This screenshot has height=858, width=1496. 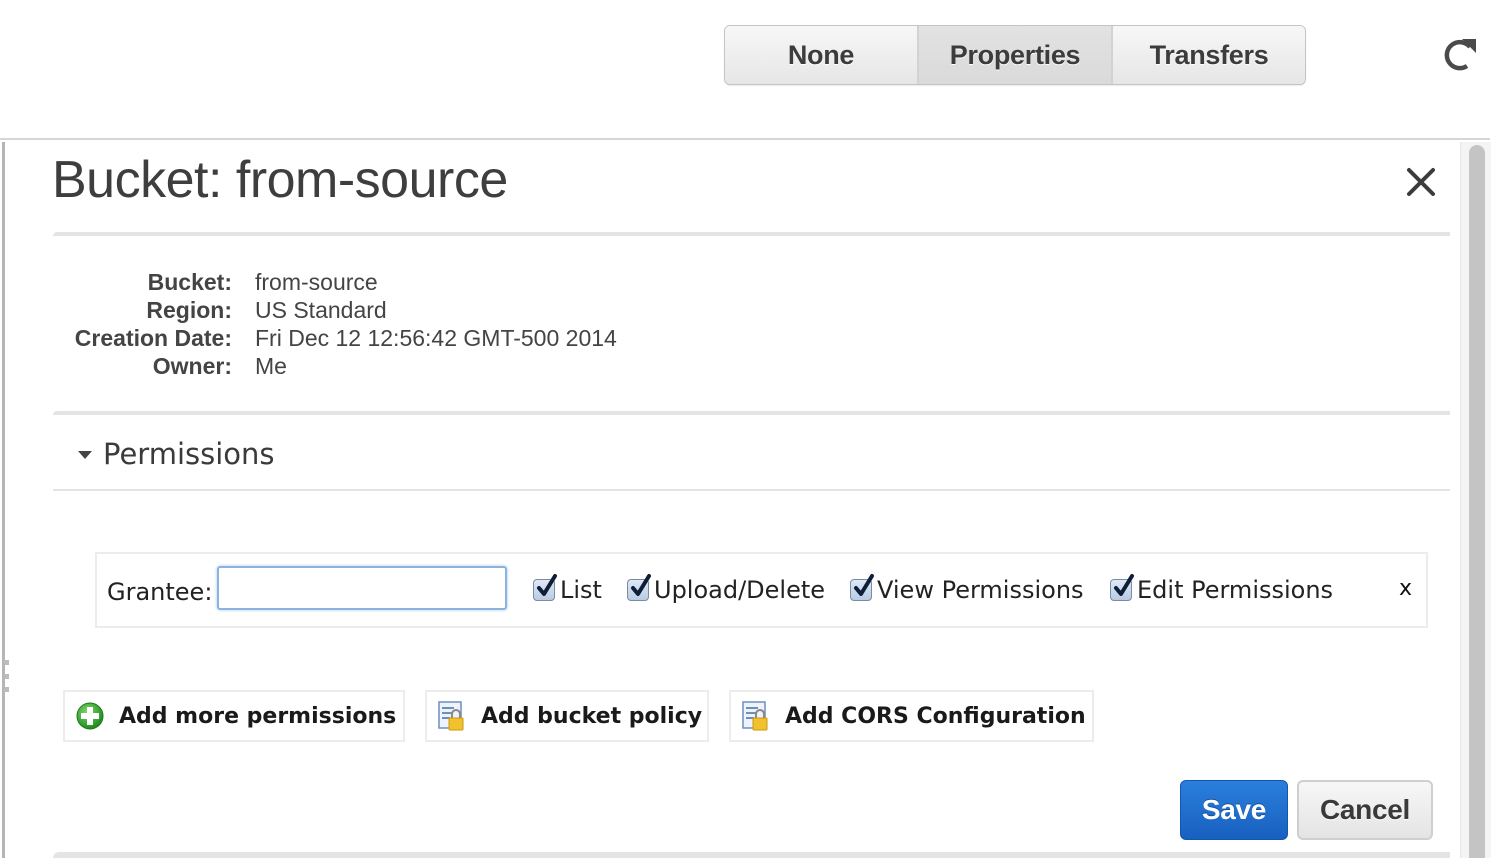 I want to click on checkbox-edit-permissions: Edit Permissions, so click(x=1222, y=589).